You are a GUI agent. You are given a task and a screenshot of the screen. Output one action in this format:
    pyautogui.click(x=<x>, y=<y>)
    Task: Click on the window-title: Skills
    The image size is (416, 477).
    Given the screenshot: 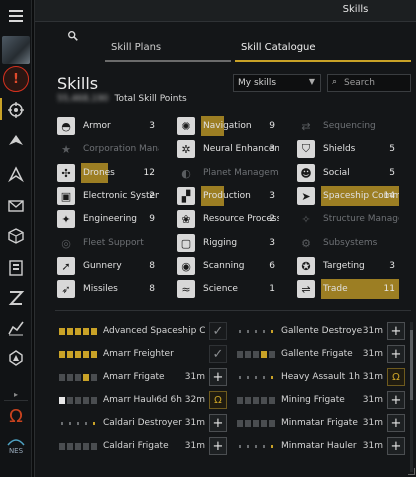 What is the action you would take?
    pyautogui.click(x=355, y=9)
    